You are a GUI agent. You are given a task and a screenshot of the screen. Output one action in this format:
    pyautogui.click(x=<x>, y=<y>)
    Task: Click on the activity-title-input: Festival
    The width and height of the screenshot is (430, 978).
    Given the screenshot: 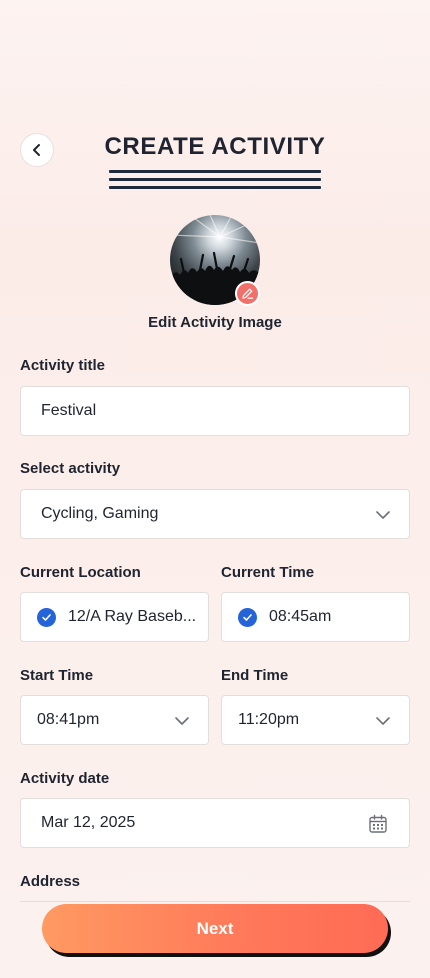 What is the action you would take?
    pyautogui.click(x=215, y=411)
    